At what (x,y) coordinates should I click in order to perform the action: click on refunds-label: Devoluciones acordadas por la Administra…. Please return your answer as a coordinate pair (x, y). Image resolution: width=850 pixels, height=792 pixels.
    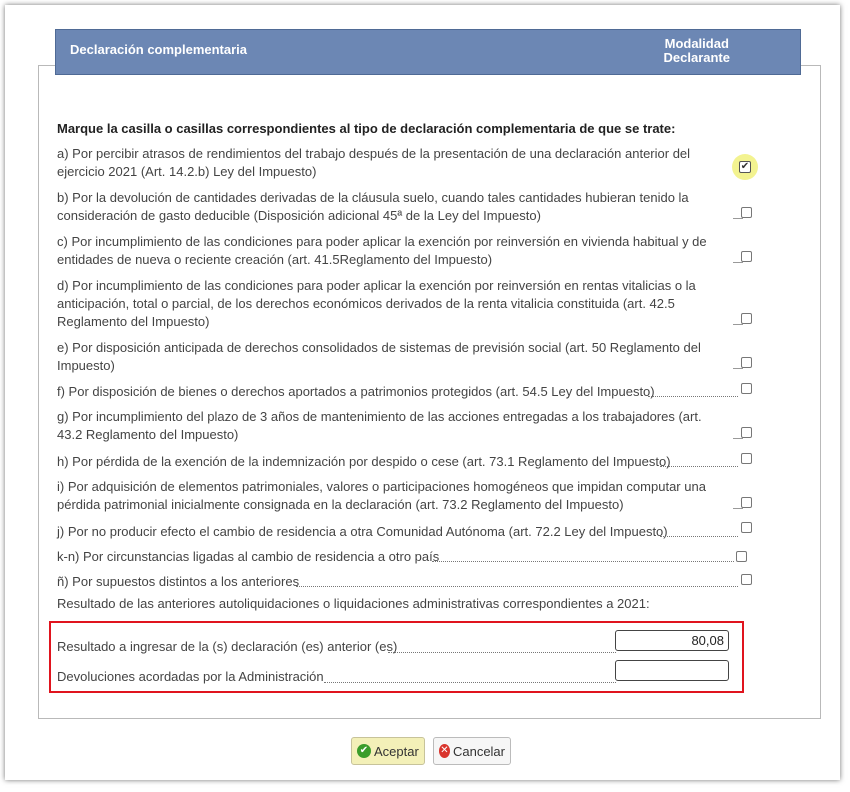
    Looking at the image, I should click on (190, 676).